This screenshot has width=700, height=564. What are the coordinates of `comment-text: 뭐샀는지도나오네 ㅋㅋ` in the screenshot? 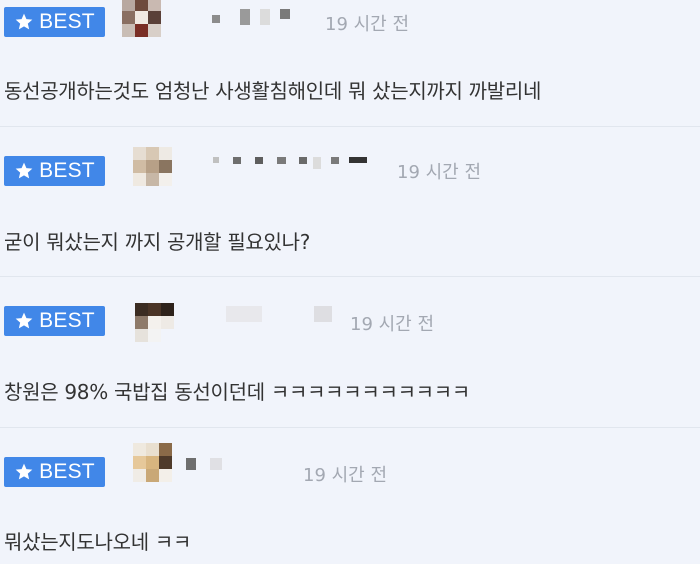 It's located at (98, 542).